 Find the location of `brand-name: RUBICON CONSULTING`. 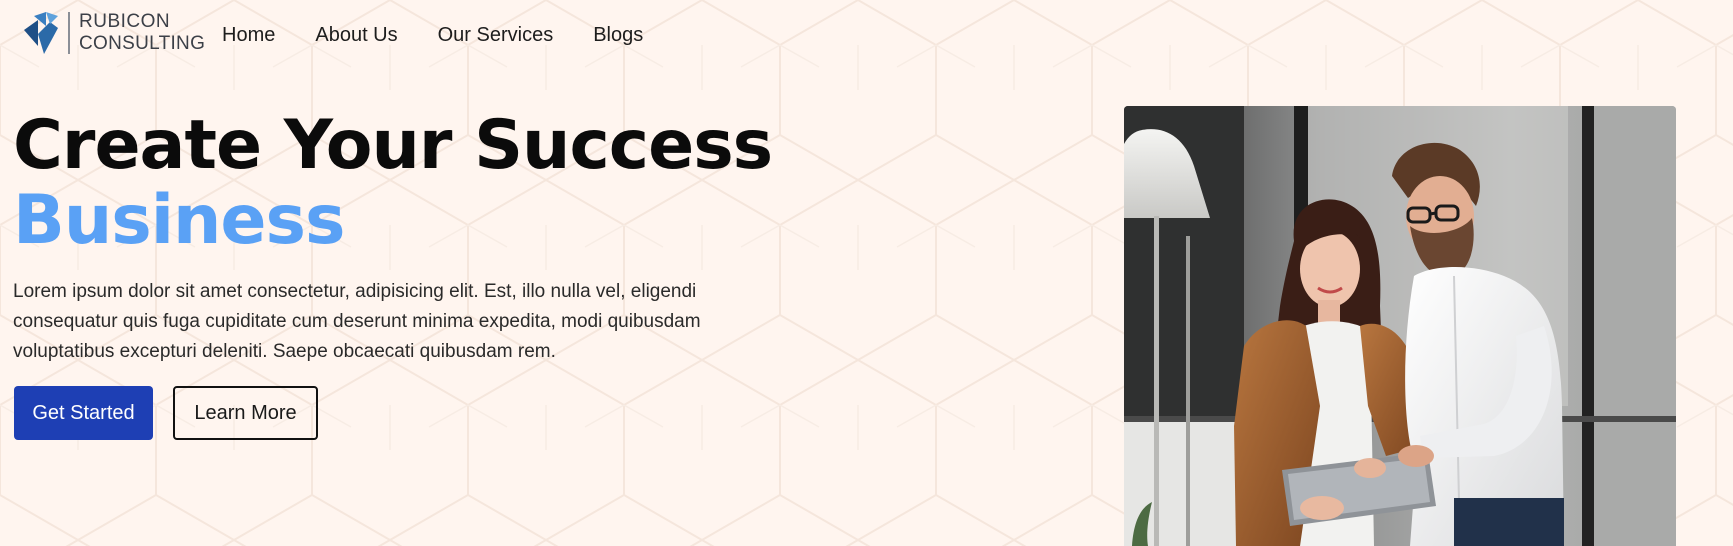

brand-name: RUBICON CONSULTING is located at coordinates (142, 31).